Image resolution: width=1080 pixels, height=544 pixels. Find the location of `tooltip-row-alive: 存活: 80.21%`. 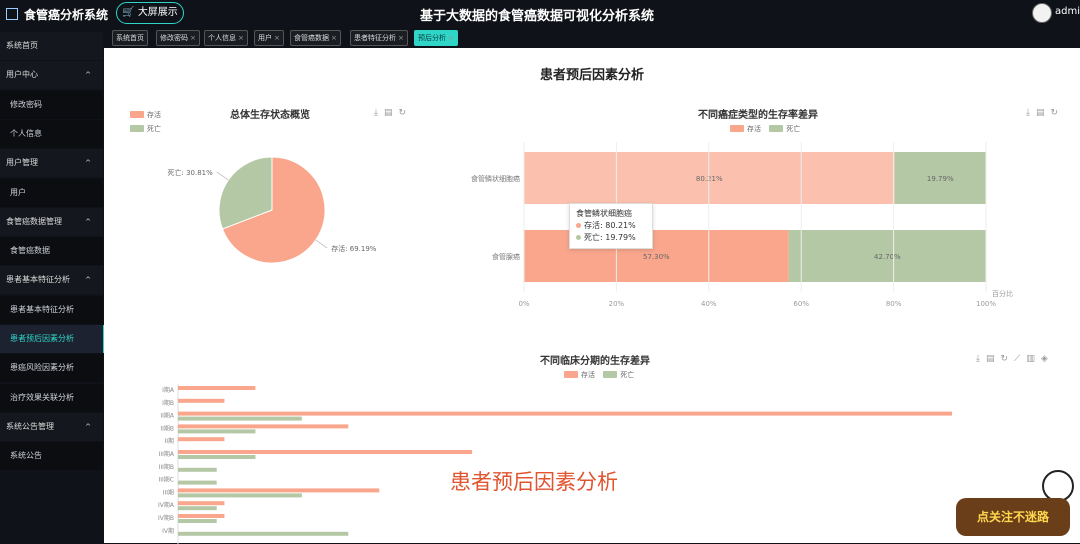

tooltip-row-alive: 存活: 80.21% is located at coordinates (611, 226).